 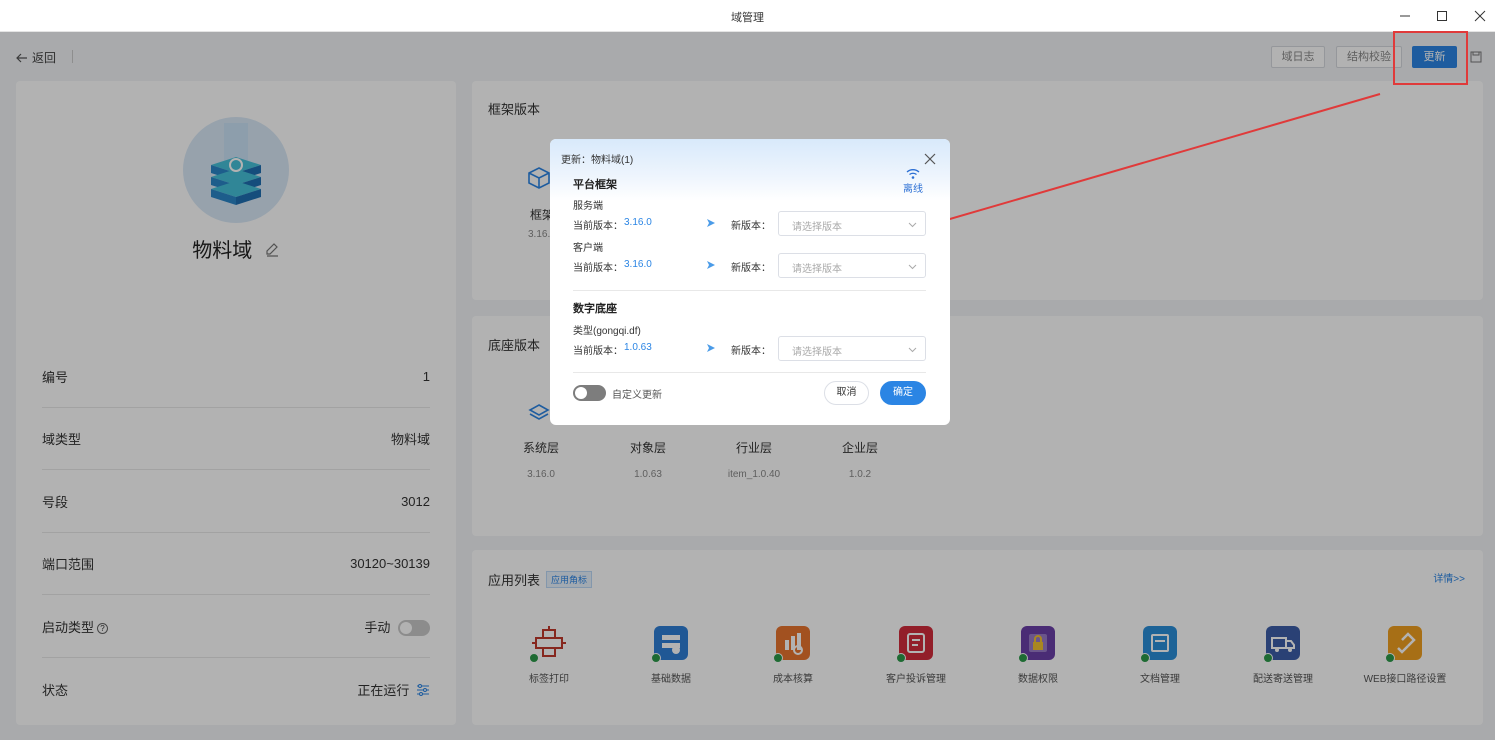 What do you see at coordinates (597, 160) in the screenshot?
I see `dialog-title: 更新：物料域(1)` at bounding box center [597, 160].